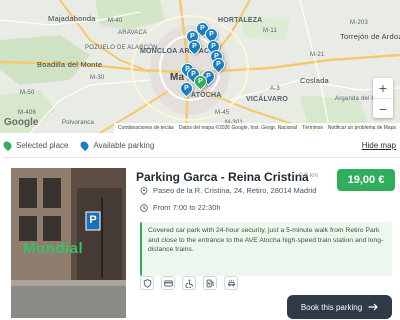  What do you see at coordinates (366, 180) in the screenshot?
I see `price-badge: 19,00 €` at bounding box center [366, 180].